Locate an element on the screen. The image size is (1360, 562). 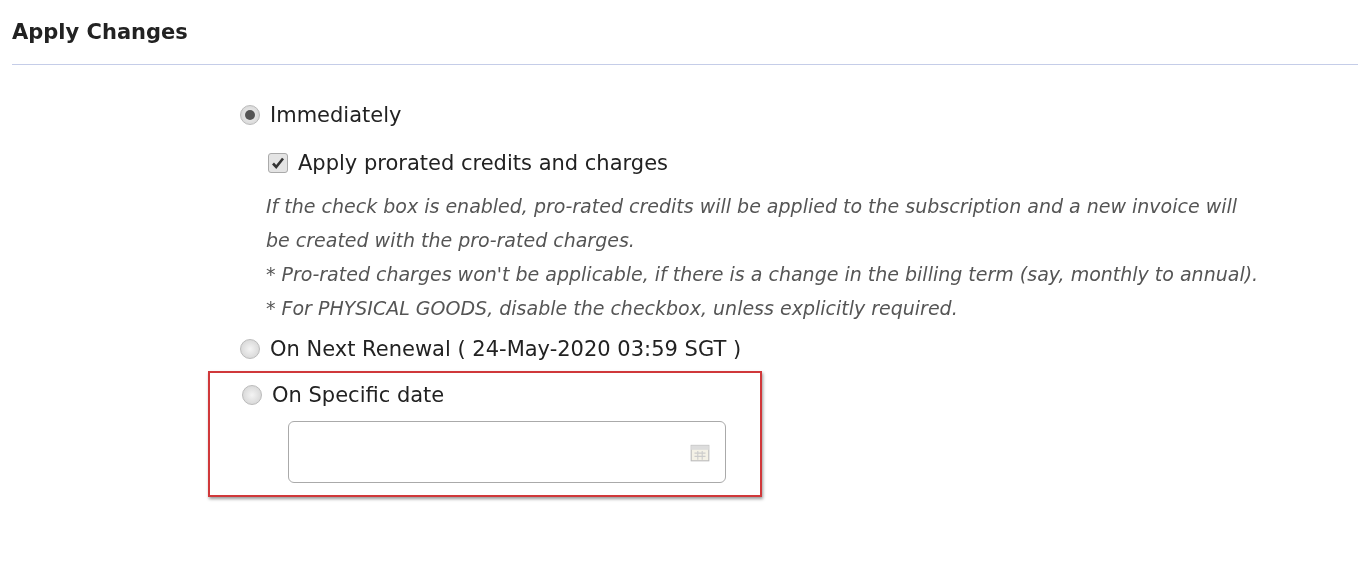
checkbox is located at coordinates (278, 163).